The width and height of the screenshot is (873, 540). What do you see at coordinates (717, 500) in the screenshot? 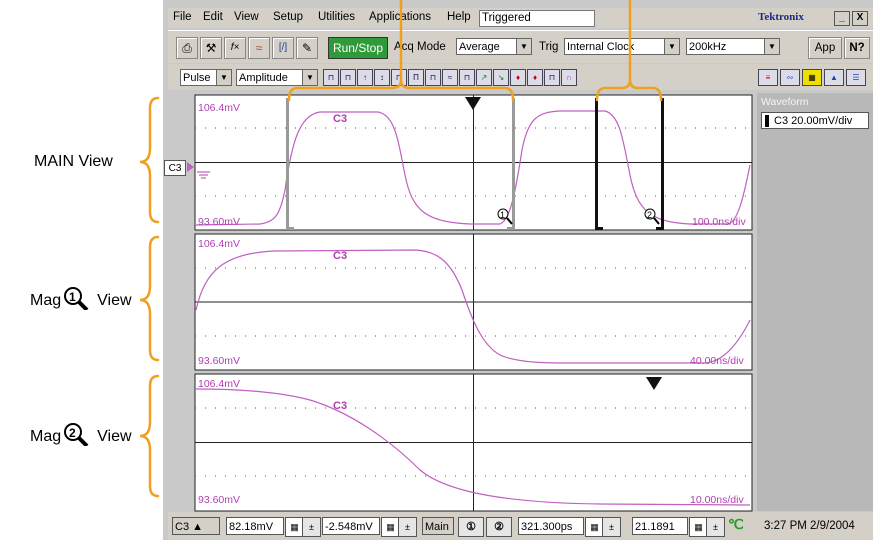
I see `mag2-timebase: 10.00ns/div` at bounding box center [717, 500].